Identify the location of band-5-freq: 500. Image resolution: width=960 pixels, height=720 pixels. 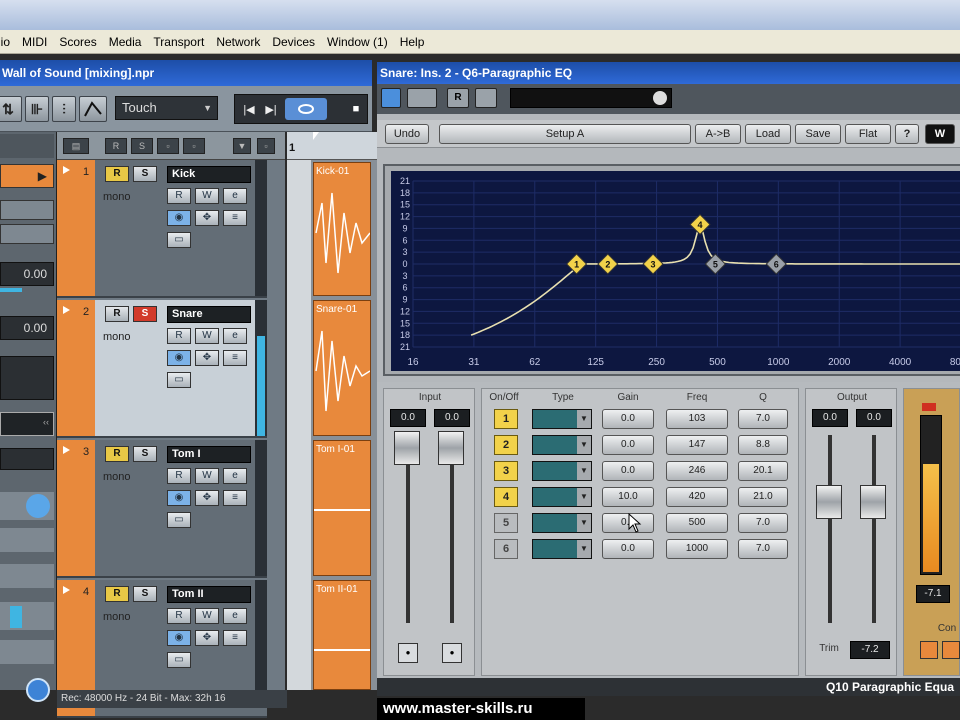
(697, 523).